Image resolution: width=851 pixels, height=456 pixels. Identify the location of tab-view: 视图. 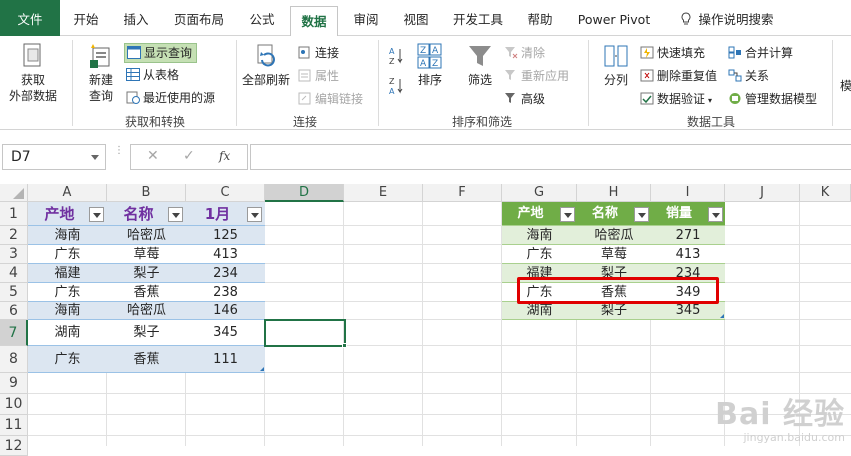
(416, 18).